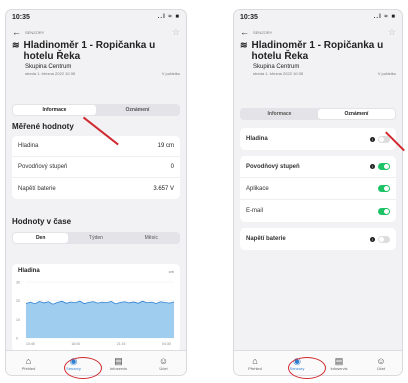 This screenshot has width=408, height=383. I want to click on level-chart: 30 20 10 0 10:45 16:00 21:15 04:30, so click(95, 313).